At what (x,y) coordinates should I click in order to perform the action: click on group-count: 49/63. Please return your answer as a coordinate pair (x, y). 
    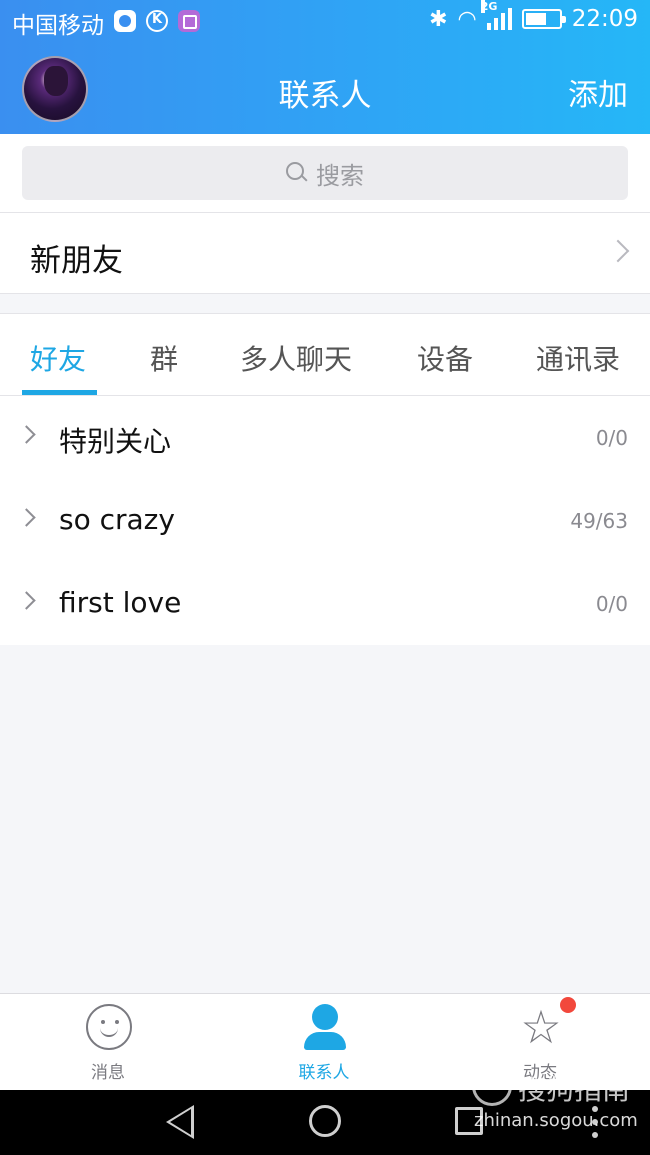
    Looking at the image, I should click on (599, 521).